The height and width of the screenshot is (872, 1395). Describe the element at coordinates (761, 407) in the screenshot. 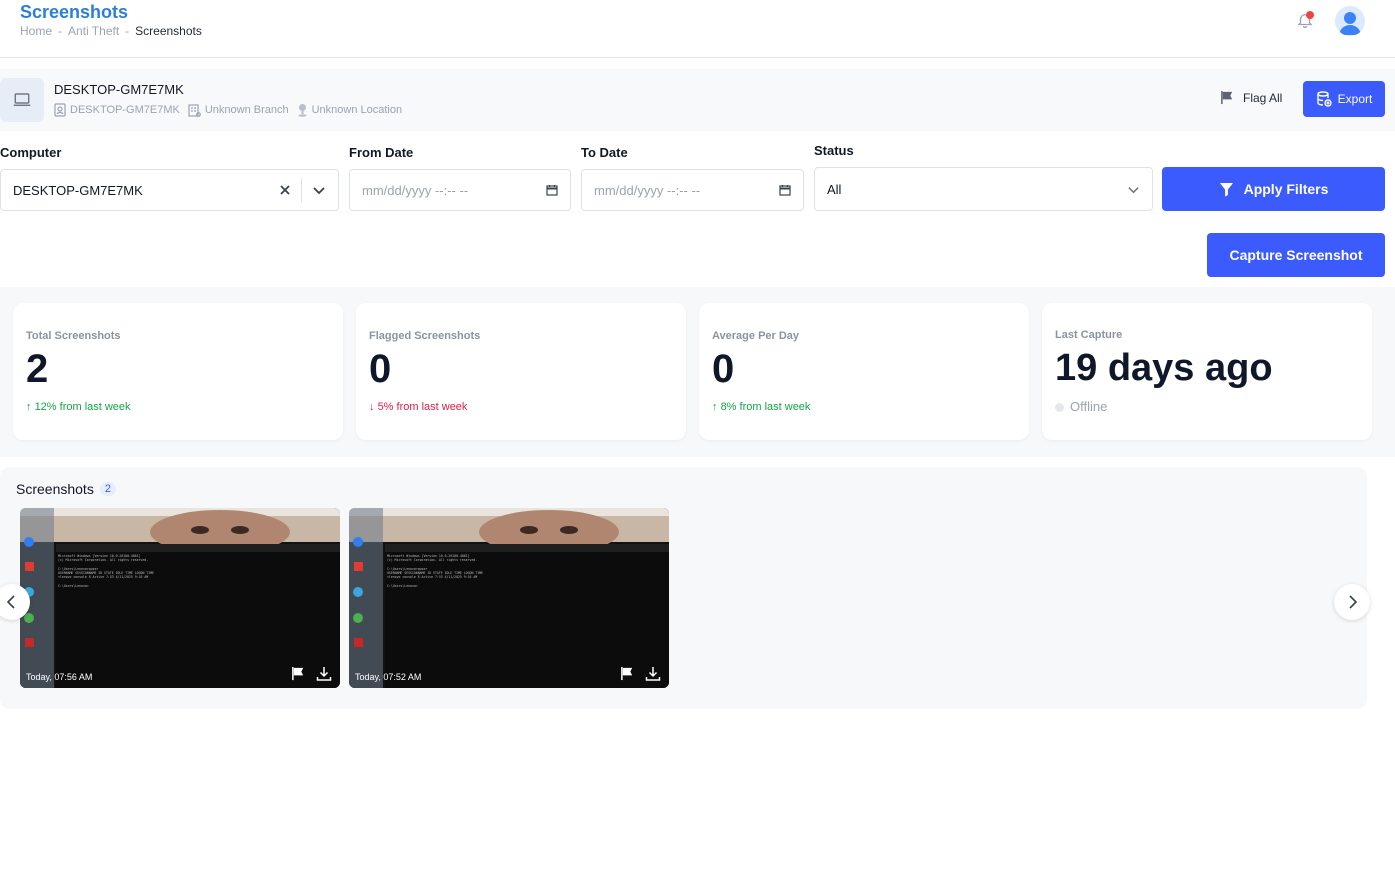

I see `stat-trend: ↑ 8% from last week` at that location.